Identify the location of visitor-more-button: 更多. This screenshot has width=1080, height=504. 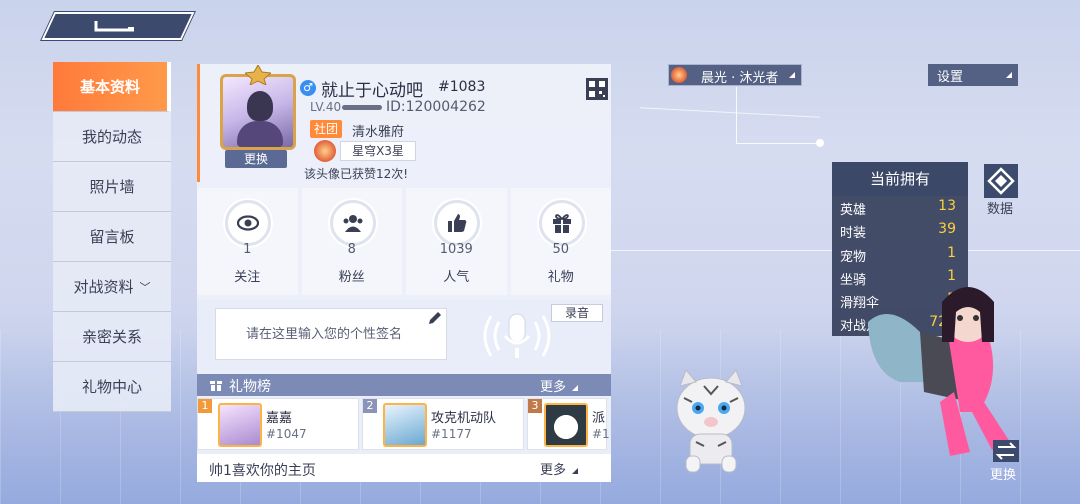
(559, 468).